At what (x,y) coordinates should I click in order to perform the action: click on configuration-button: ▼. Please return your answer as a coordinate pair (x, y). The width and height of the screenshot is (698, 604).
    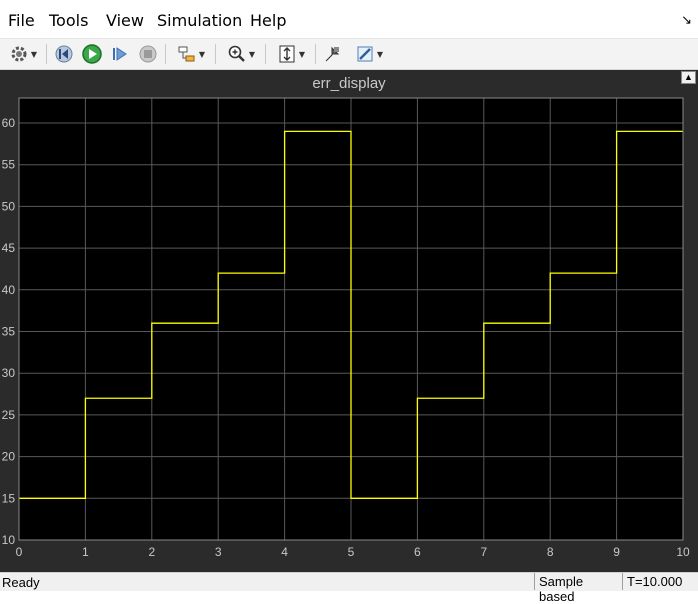
    Looking at the image, I should click on (23, 54).